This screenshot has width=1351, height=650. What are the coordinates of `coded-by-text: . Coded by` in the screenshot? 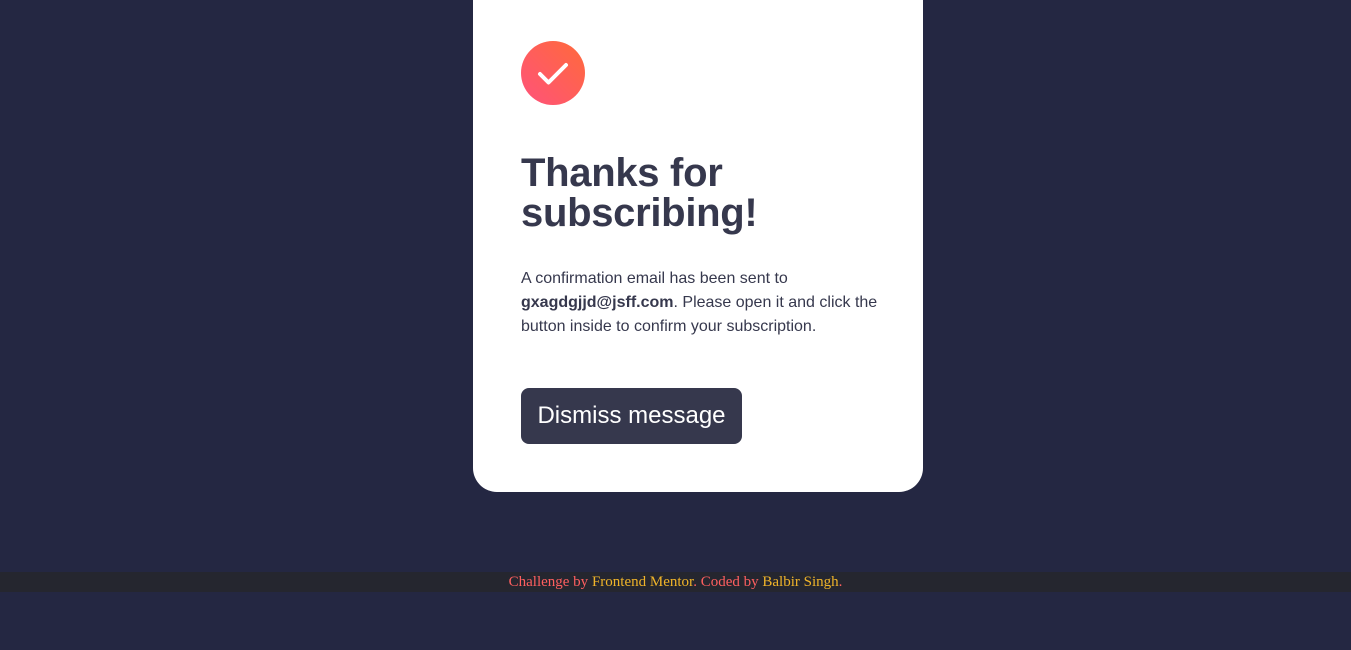 It's located at (728, 582).